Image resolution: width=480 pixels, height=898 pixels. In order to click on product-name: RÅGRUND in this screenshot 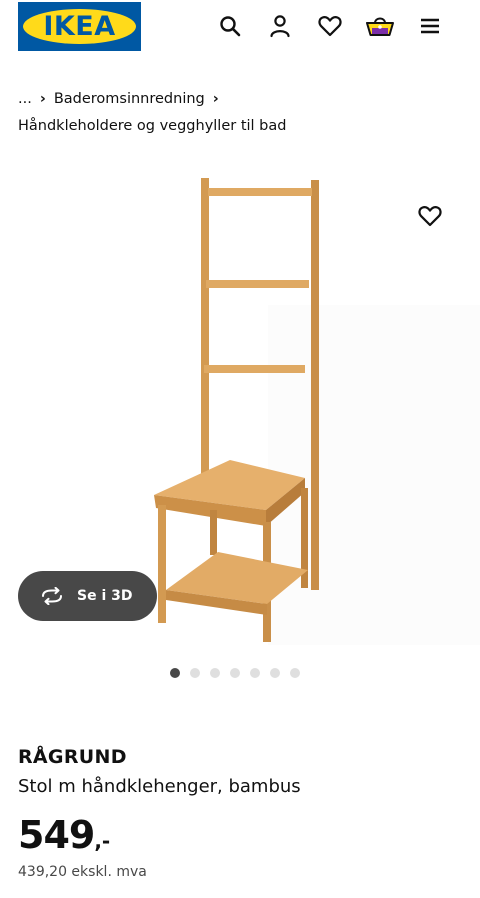, I will do `click(72, 757)`.